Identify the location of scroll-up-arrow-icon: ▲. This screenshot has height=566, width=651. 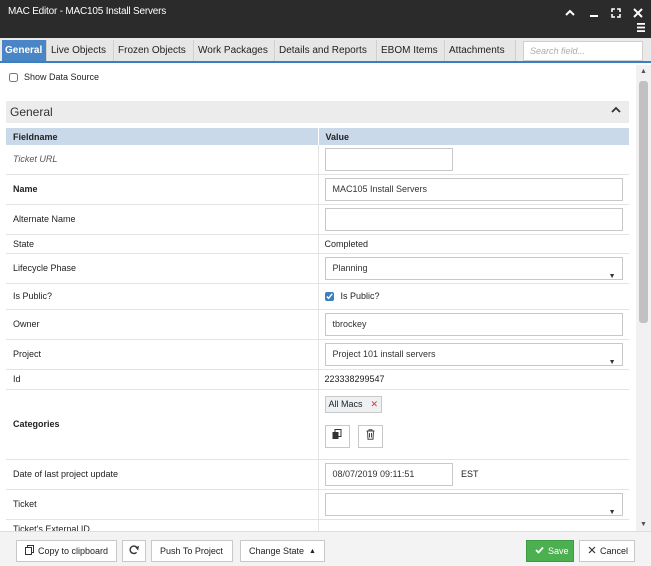
(643, 71).